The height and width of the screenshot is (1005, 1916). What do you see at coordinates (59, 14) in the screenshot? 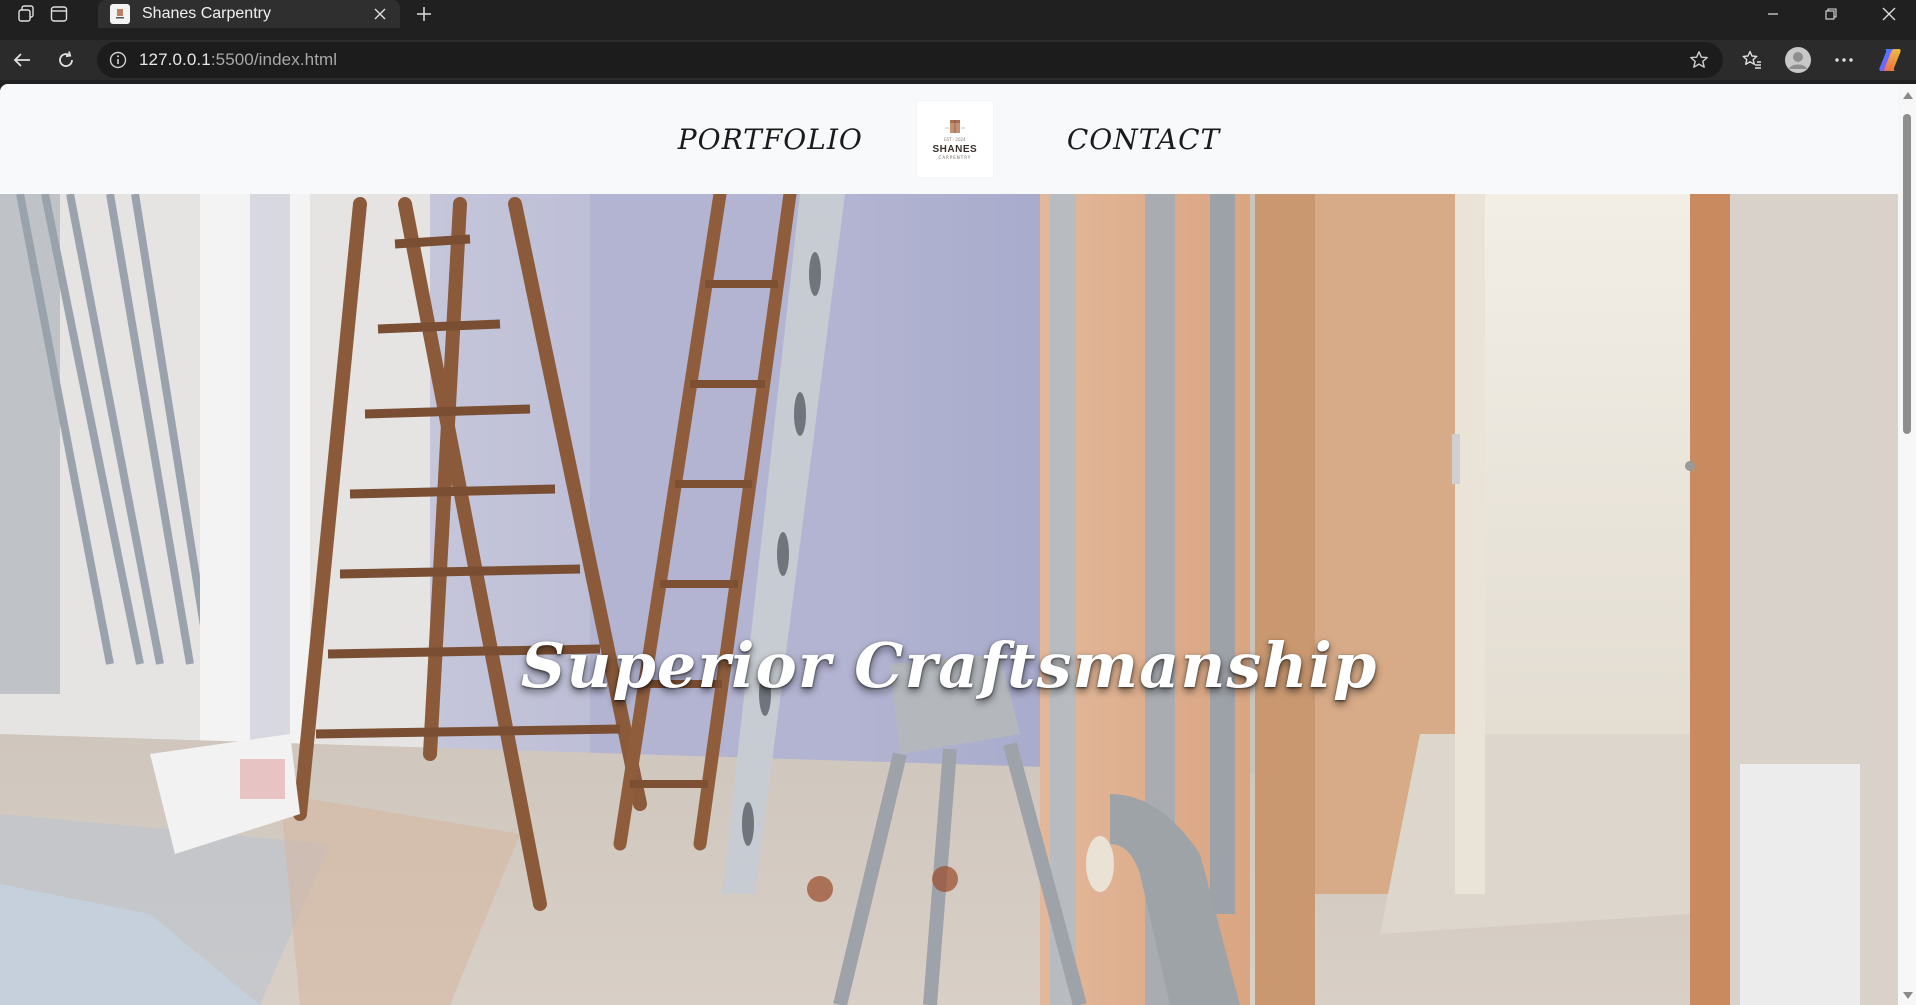
I see `vertical-tabs-icon` at bounding box center [59, 14].